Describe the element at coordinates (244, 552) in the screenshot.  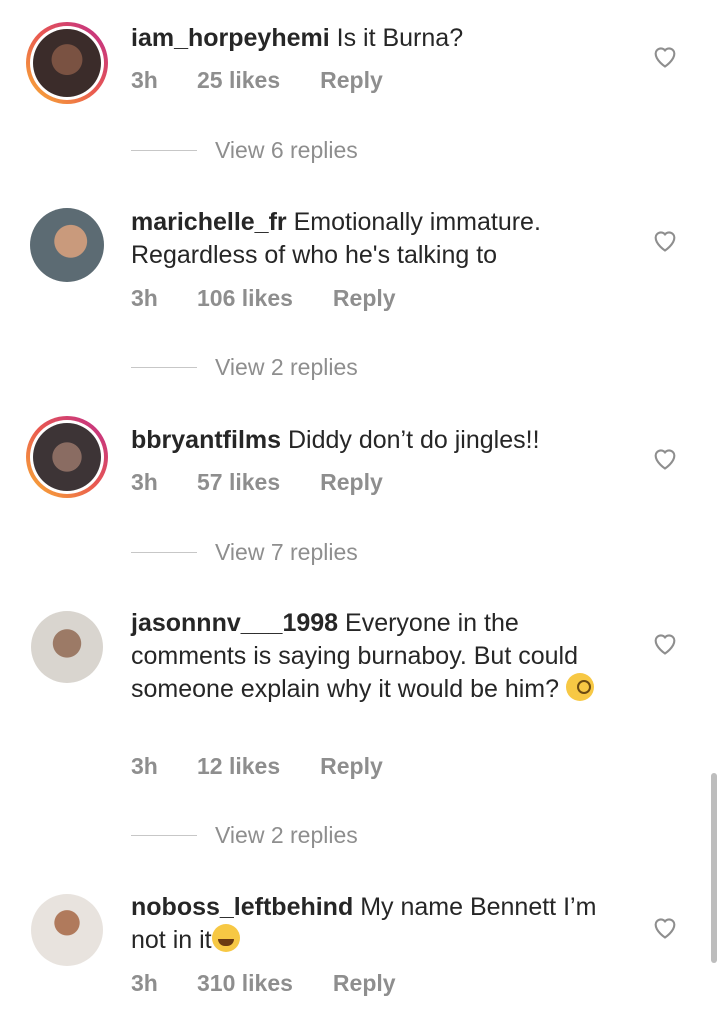
I see `view-replies-button: View 7 replies` at that location.